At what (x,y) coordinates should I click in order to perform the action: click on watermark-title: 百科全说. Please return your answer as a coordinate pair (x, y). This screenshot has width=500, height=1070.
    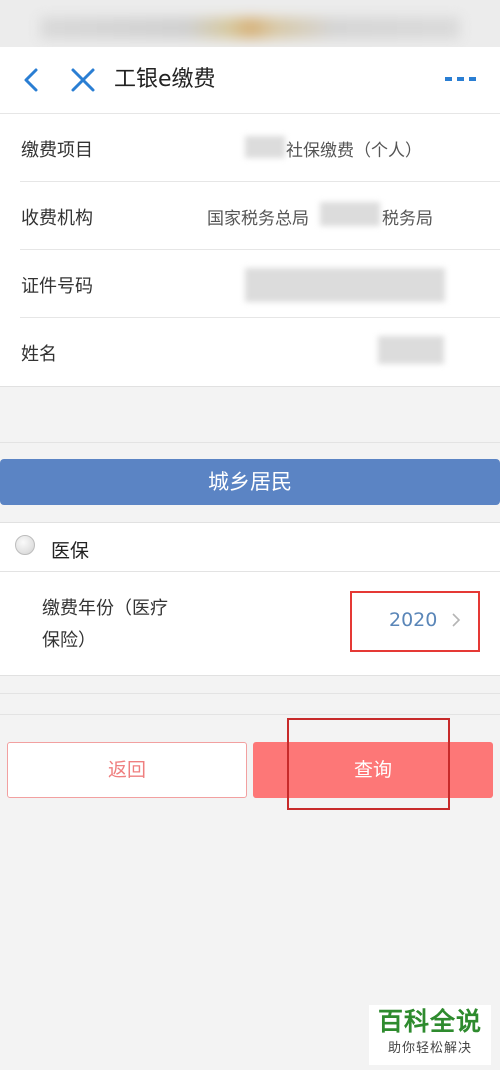
    Looking at the image, I should click on (429, 1021).